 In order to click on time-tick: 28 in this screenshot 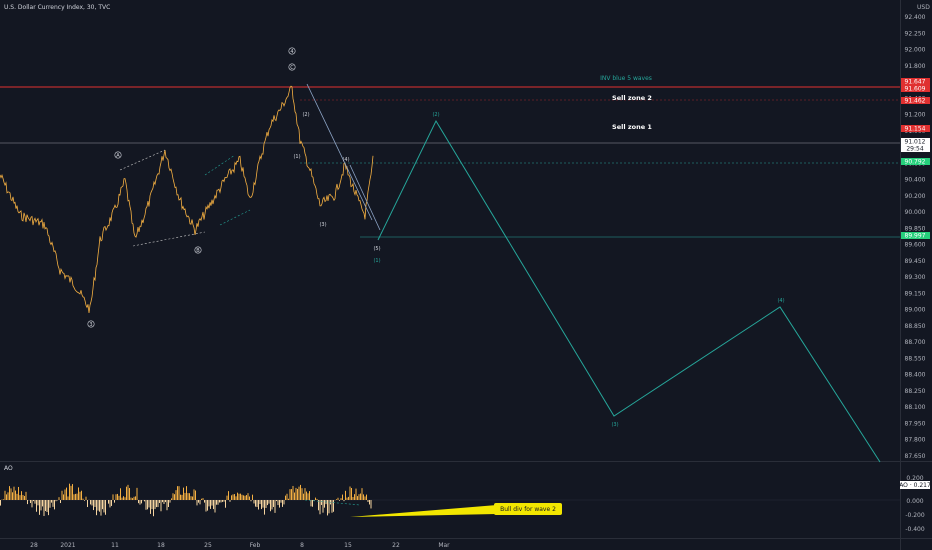, I will do `click(34, 545)`.